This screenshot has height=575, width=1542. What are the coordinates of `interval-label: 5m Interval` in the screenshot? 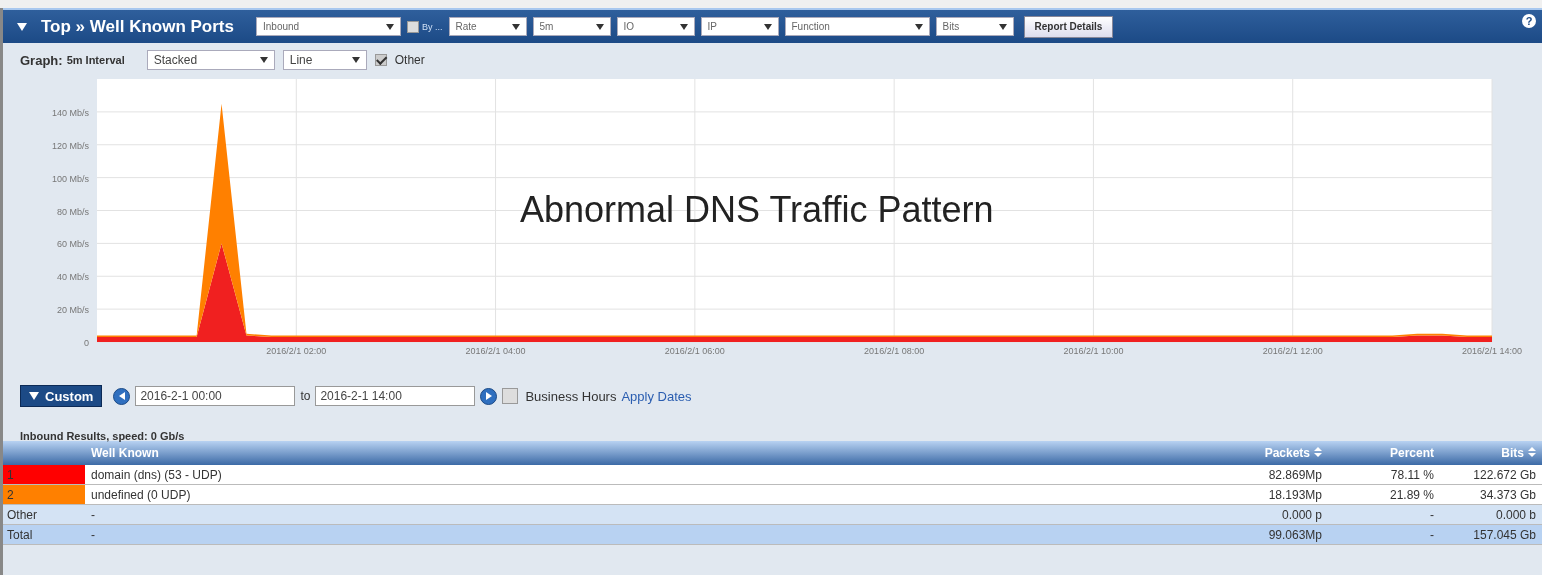 It's located at (95, 60).